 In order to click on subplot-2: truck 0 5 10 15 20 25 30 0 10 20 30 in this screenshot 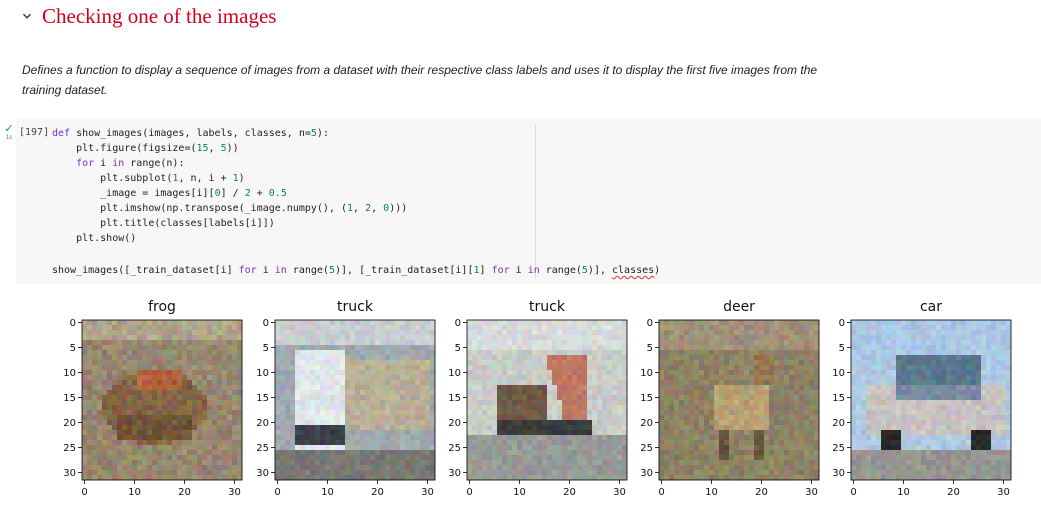, I will do `click(346, 398)`.